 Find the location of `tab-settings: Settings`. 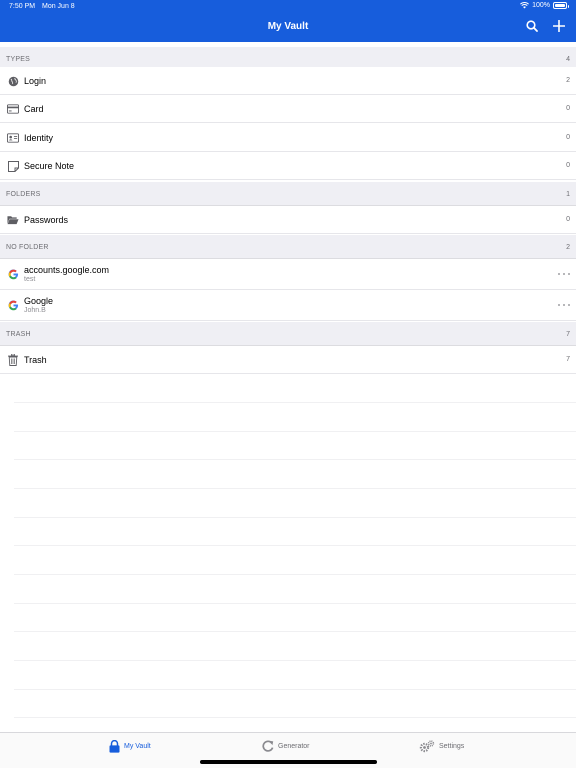

tab-settings: Settings is located at coordinates (441, 746).